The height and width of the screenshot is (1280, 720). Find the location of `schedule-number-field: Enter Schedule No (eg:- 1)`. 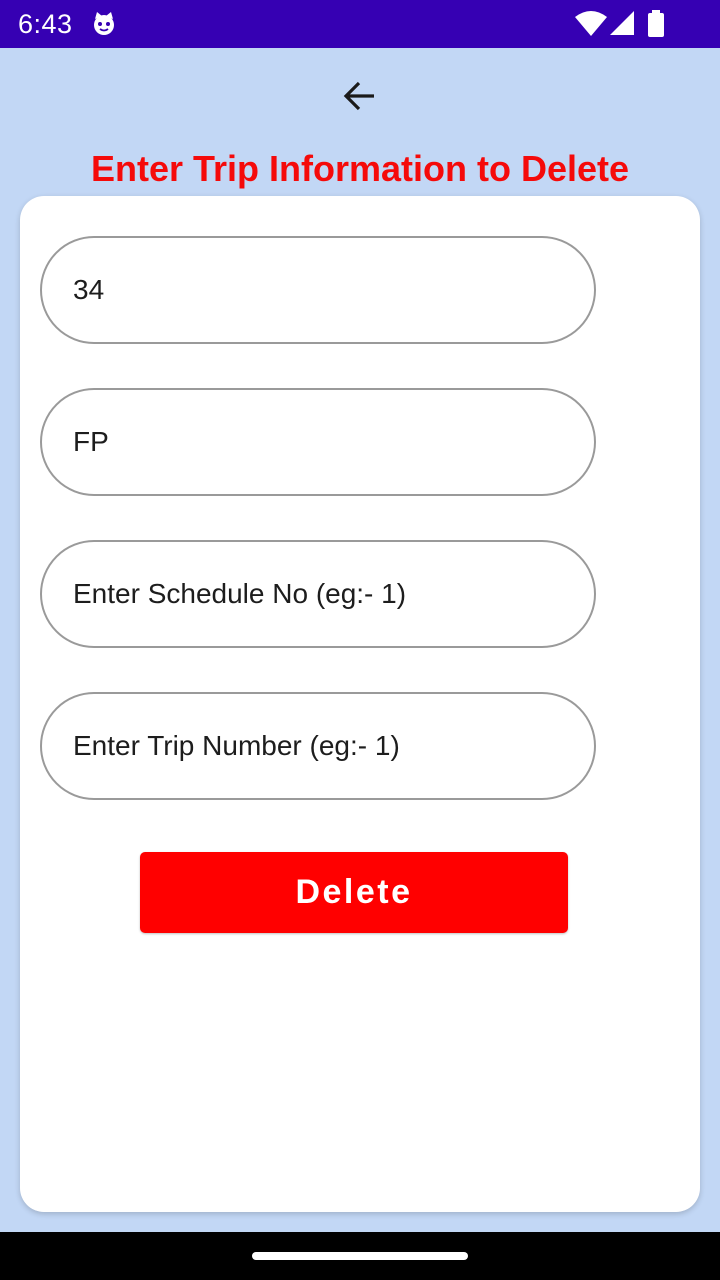

schedule-number-field: Enter Schedule No (eg:- 1) is located at coordinates (318, 594).